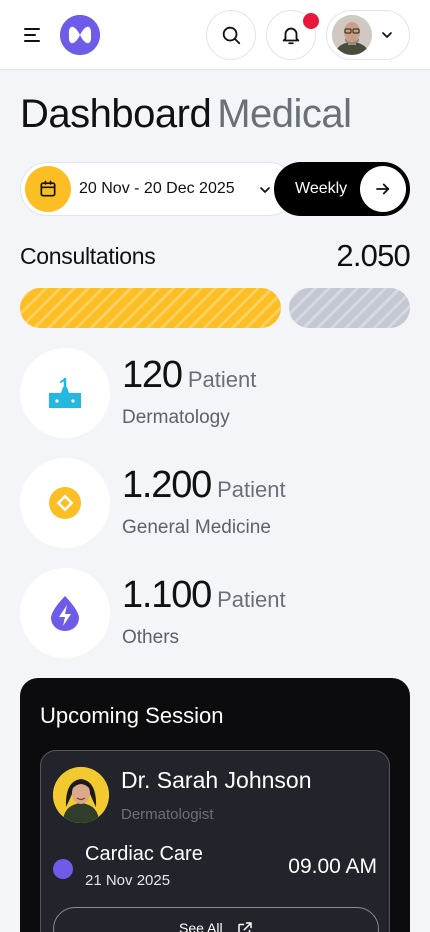 This screenshot has width=430, height=932. Describe the element at coordinates (291, 36) in the screenshot. I see `bell-icon` at that location.